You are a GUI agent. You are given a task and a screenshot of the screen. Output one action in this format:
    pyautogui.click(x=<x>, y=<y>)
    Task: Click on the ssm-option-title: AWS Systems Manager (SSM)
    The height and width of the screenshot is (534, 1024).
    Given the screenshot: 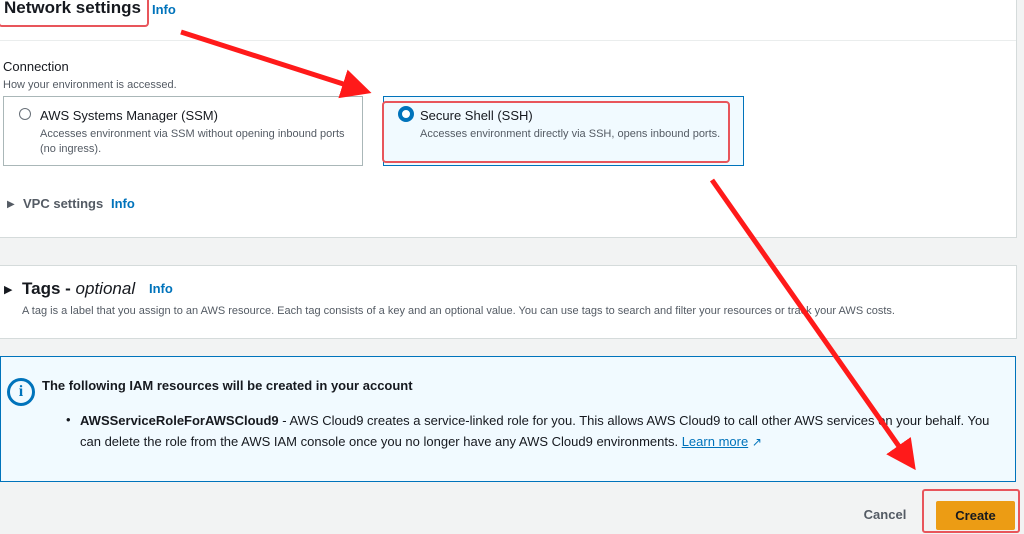 What is the action you would take?
    pyautogui.click(x=129, y=115)
    